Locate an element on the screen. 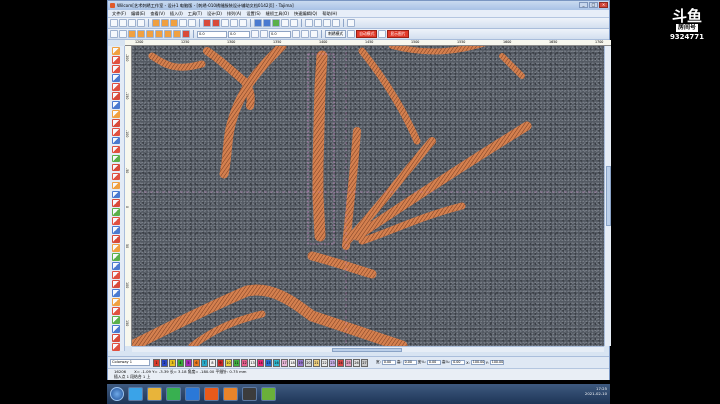 This screenshot has height=404, width=720. run-tool-icon is located at coordinates (116, 86).